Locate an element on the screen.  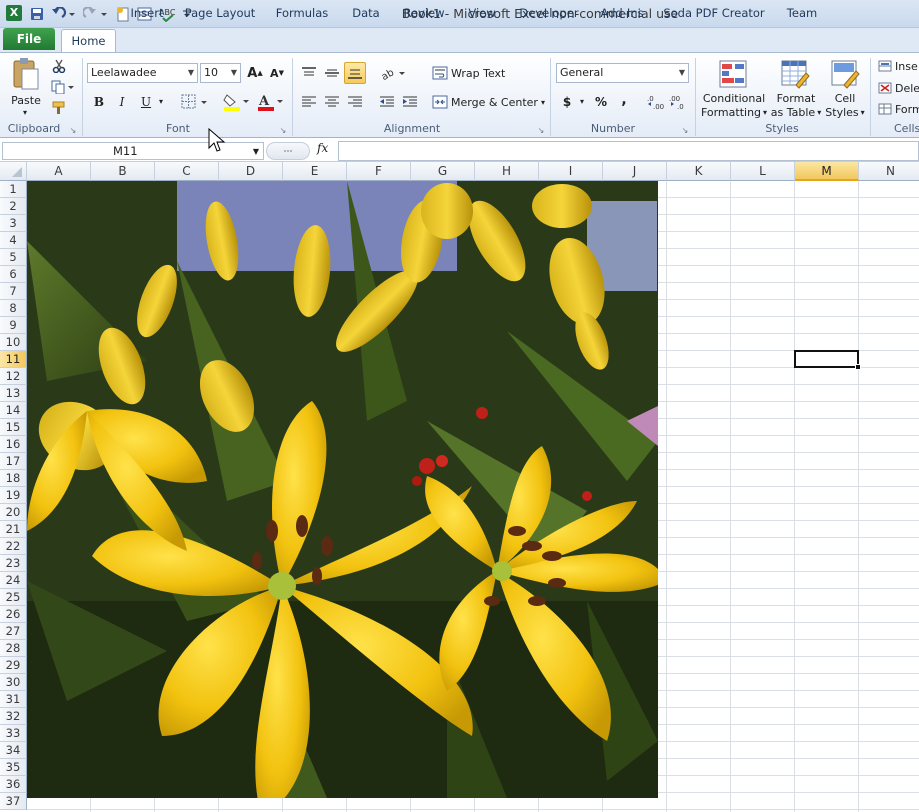
conditional-formatting-label-1: Conditional is located at coordinates (734, 98).